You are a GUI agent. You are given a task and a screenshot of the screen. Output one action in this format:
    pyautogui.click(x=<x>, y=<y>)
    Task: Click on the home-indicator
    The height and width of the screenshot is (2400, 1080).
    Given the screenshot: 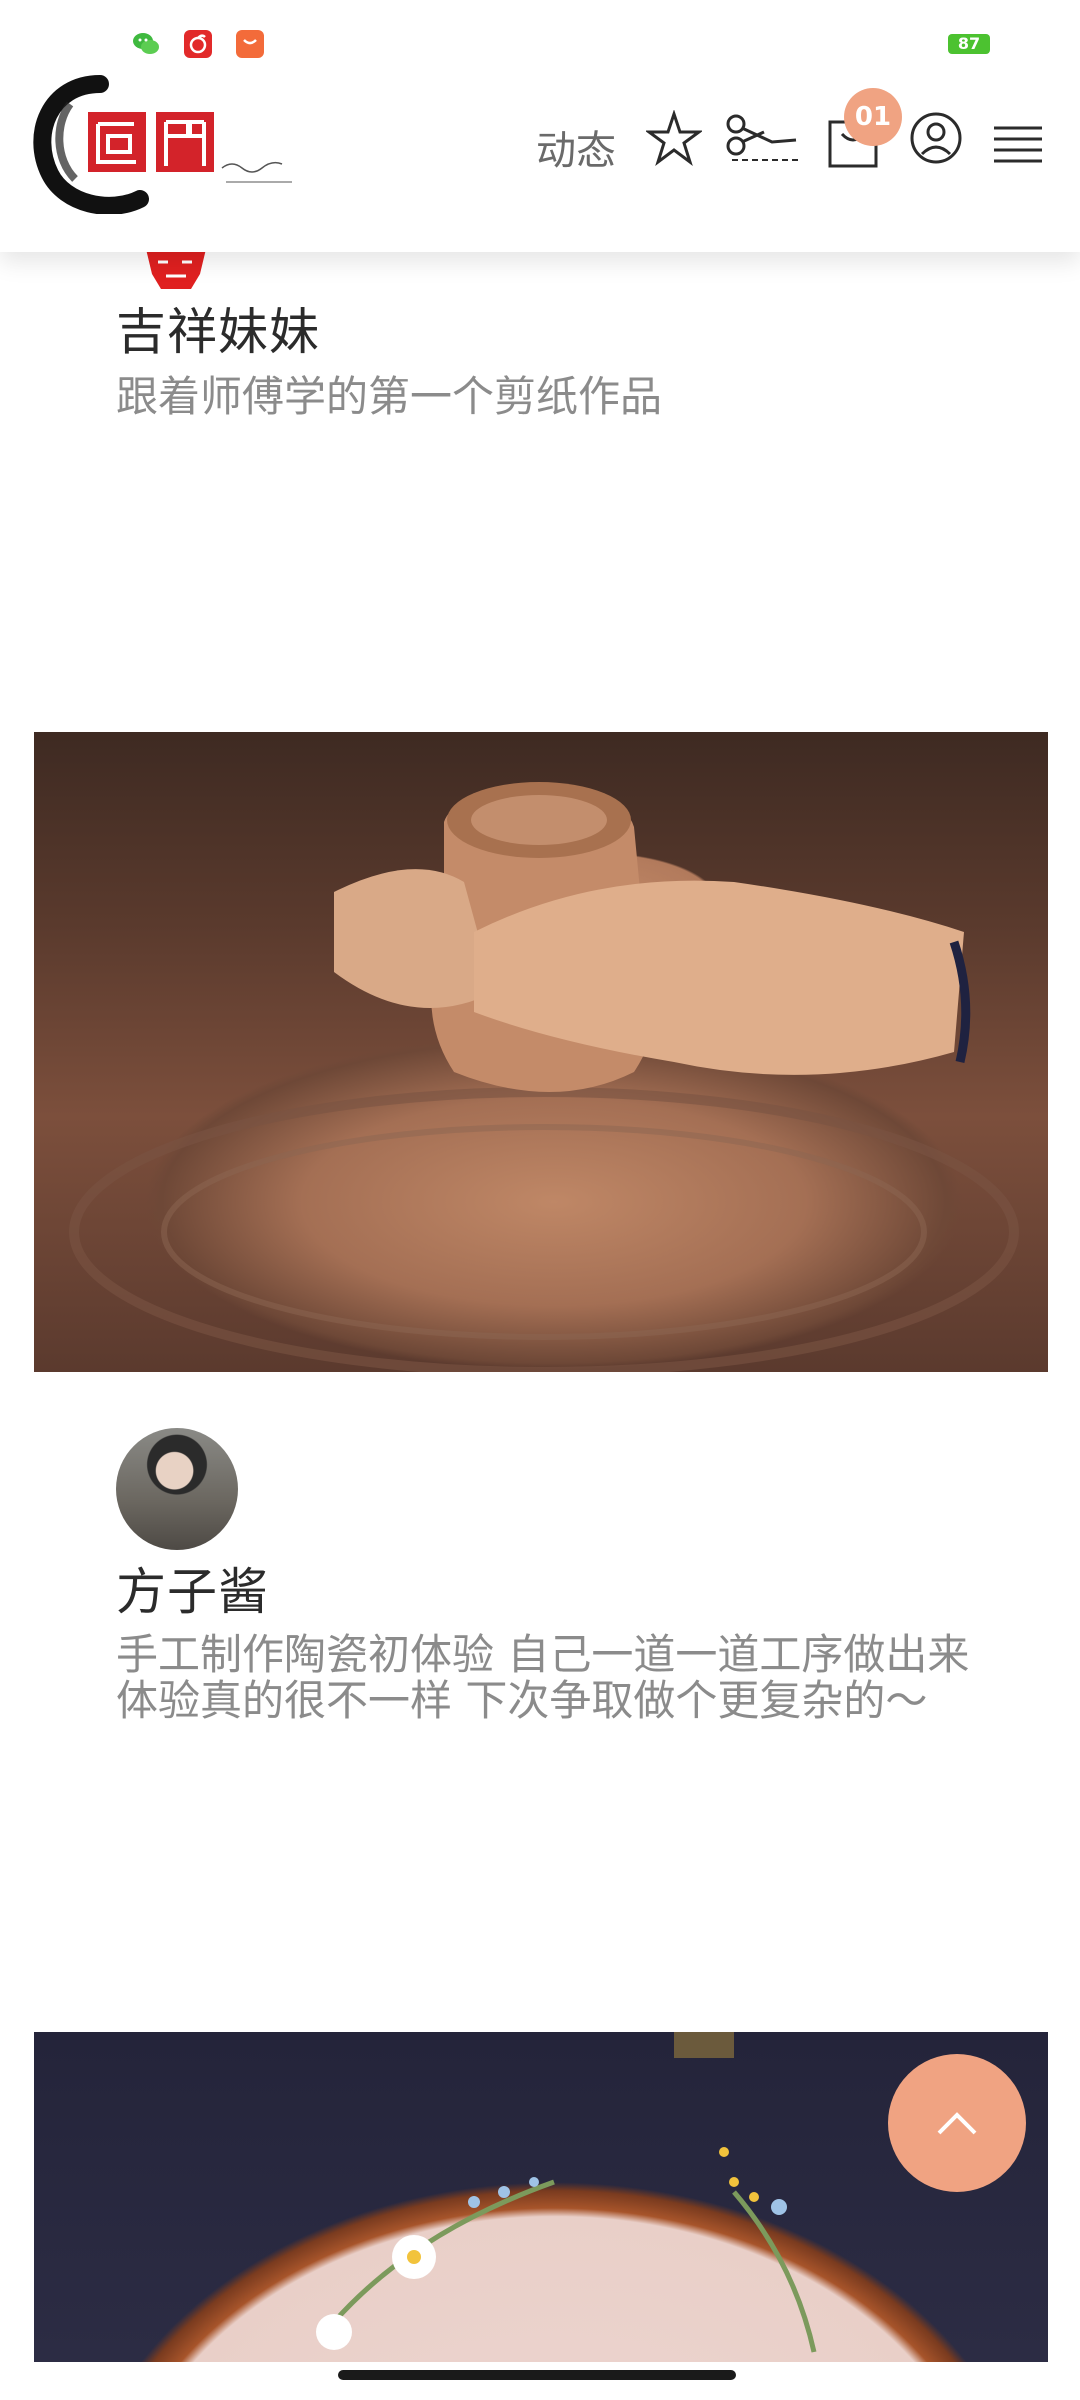 What is the action you would take?
    pyautogui.click(x=537, y=2375)
    